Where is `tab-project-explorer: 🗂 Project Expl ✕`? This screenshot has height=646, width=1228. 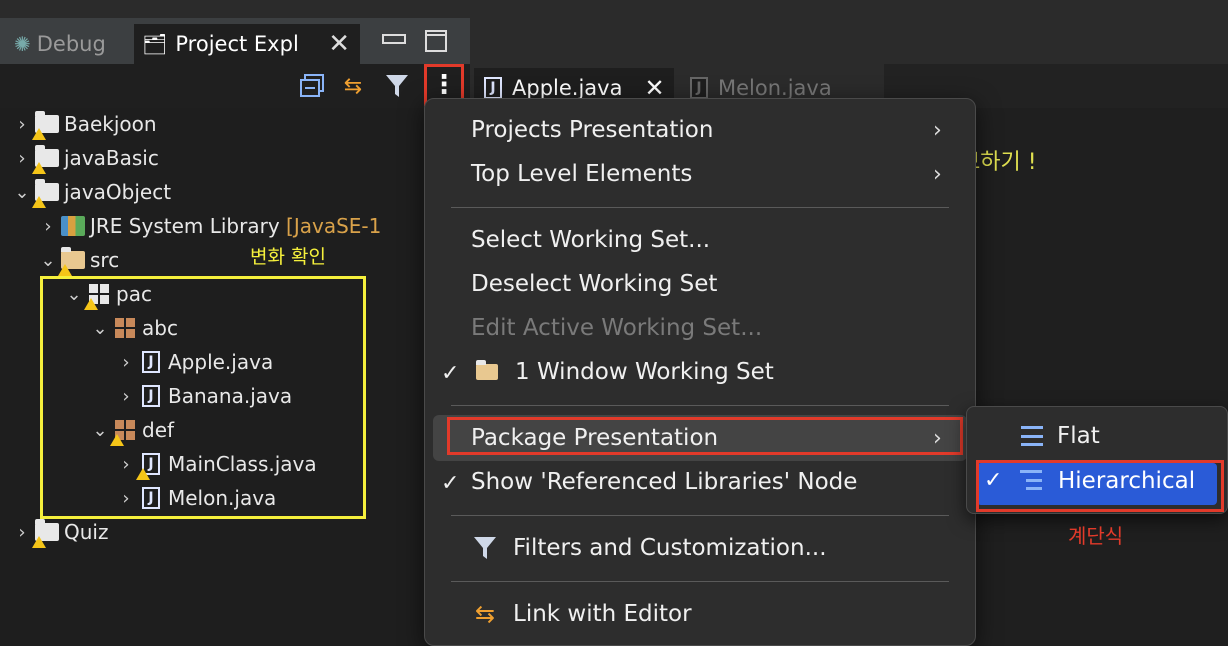 tab-project-explorer: 🗂 Project Expl ✕ is located at coordinates (247, 44).